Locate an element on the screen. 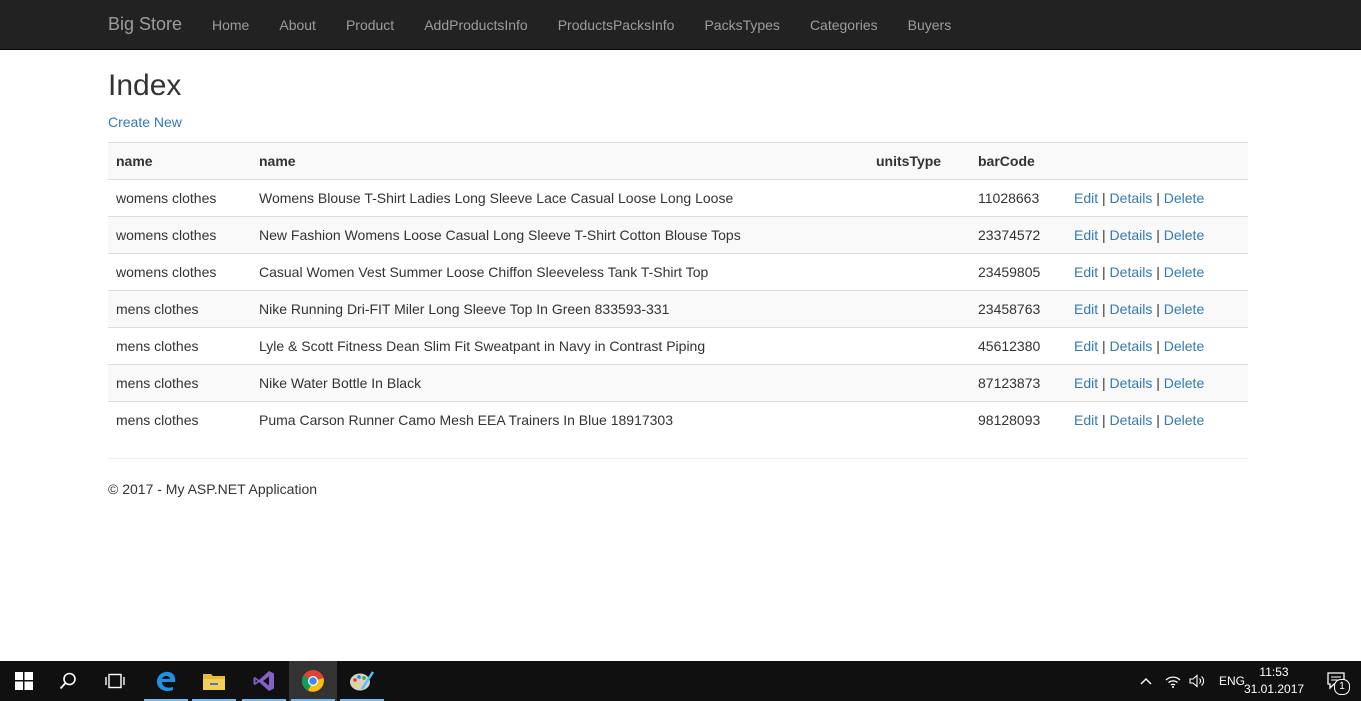 Image resolution: width=1361 pixels, height=701 pixels. clock-time: 11:53 is located at coordinates (1274, 672).